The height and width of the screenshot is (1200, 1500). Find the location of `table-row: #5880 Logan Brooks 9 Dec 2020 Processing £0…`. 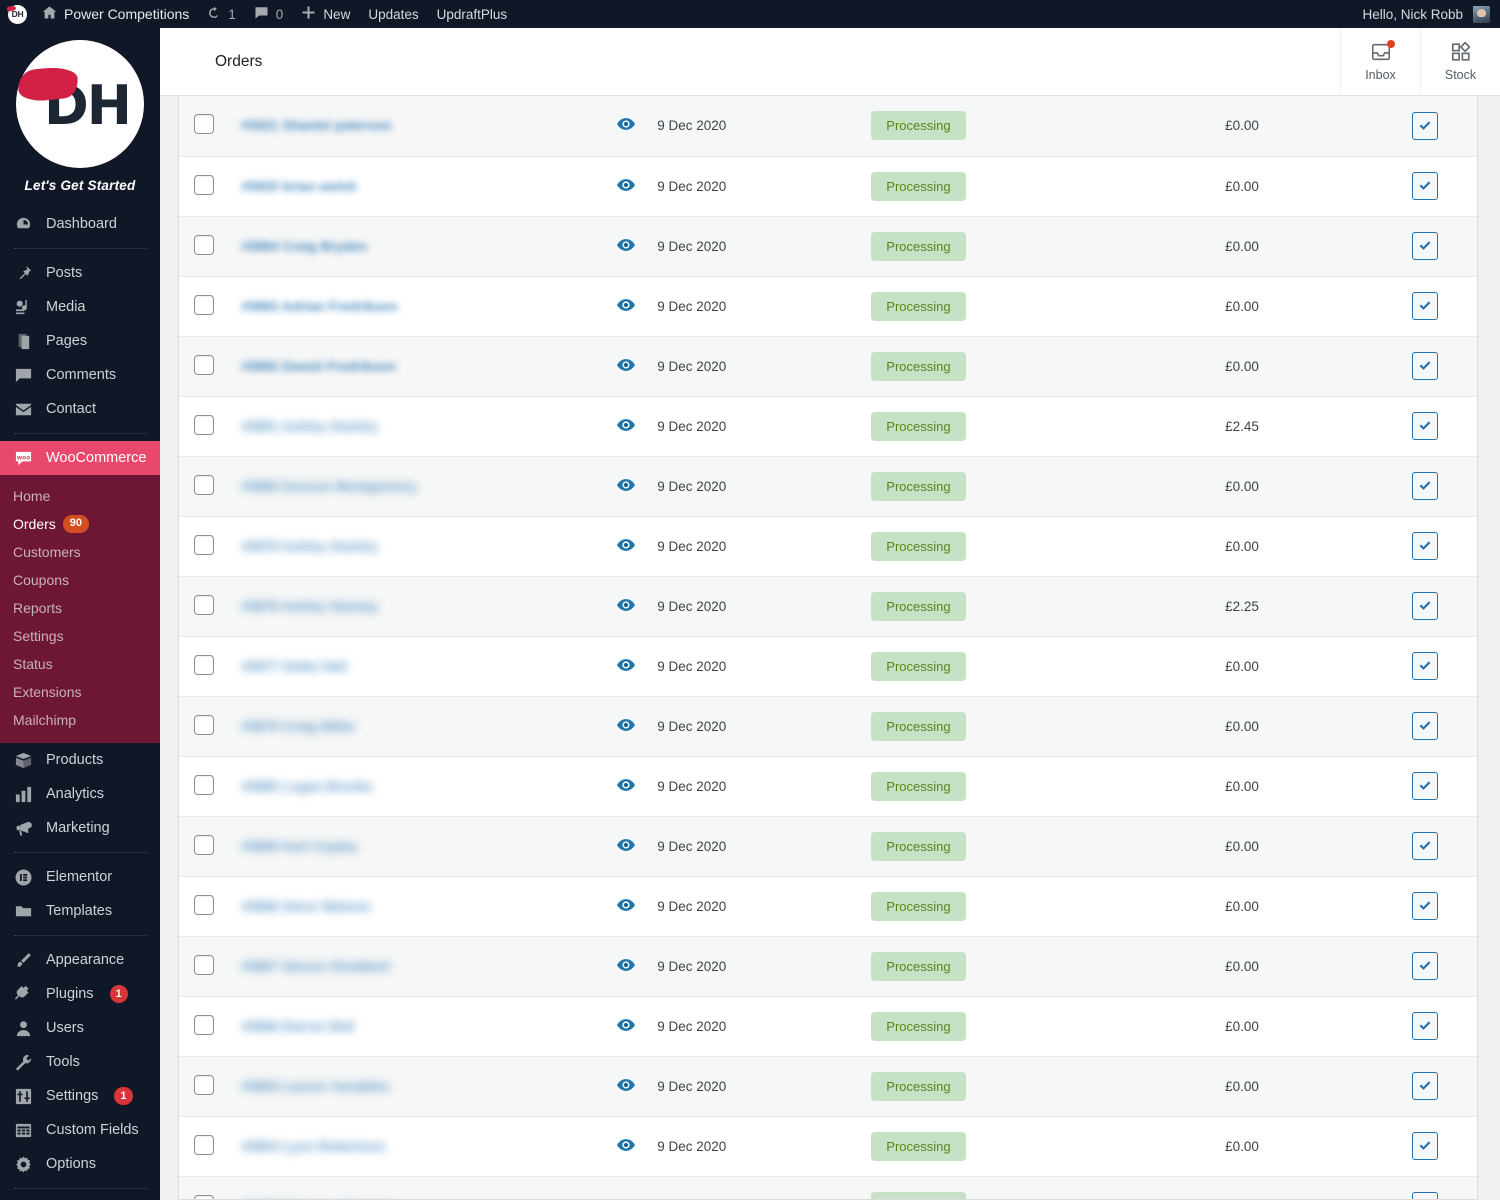

table-row: #5880 Logan Brooks 9 Dec 2020 Processing £0… is located at coordinates (828, 786).